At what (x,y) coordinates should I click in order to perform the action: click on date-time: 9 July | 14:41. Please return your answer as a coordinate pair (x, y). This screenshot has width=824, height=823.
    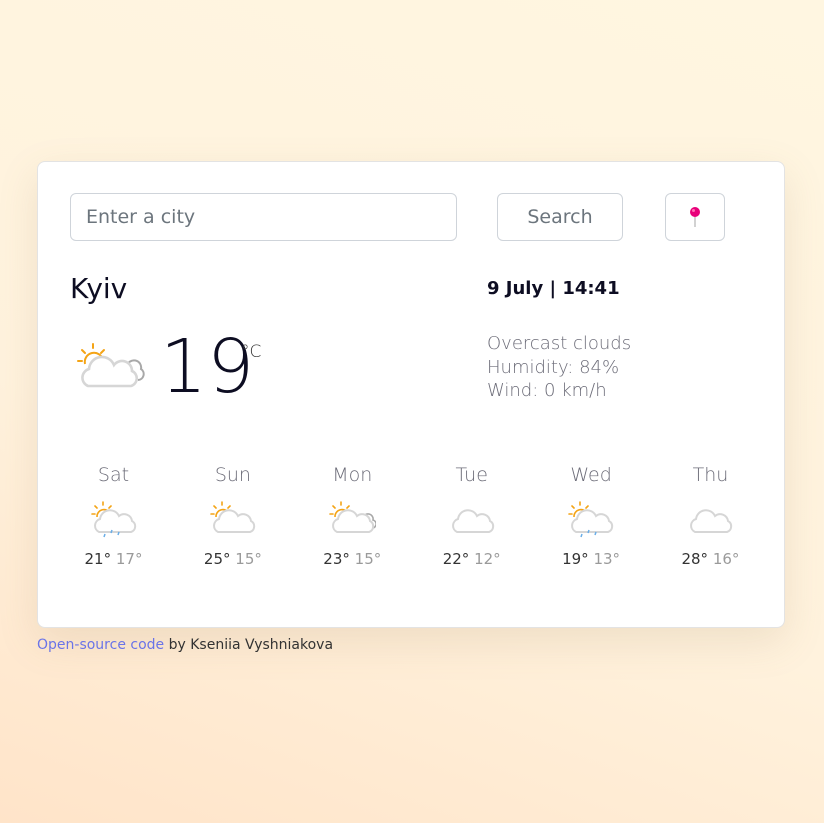
    Looking at the image, I should click on (553, 288).